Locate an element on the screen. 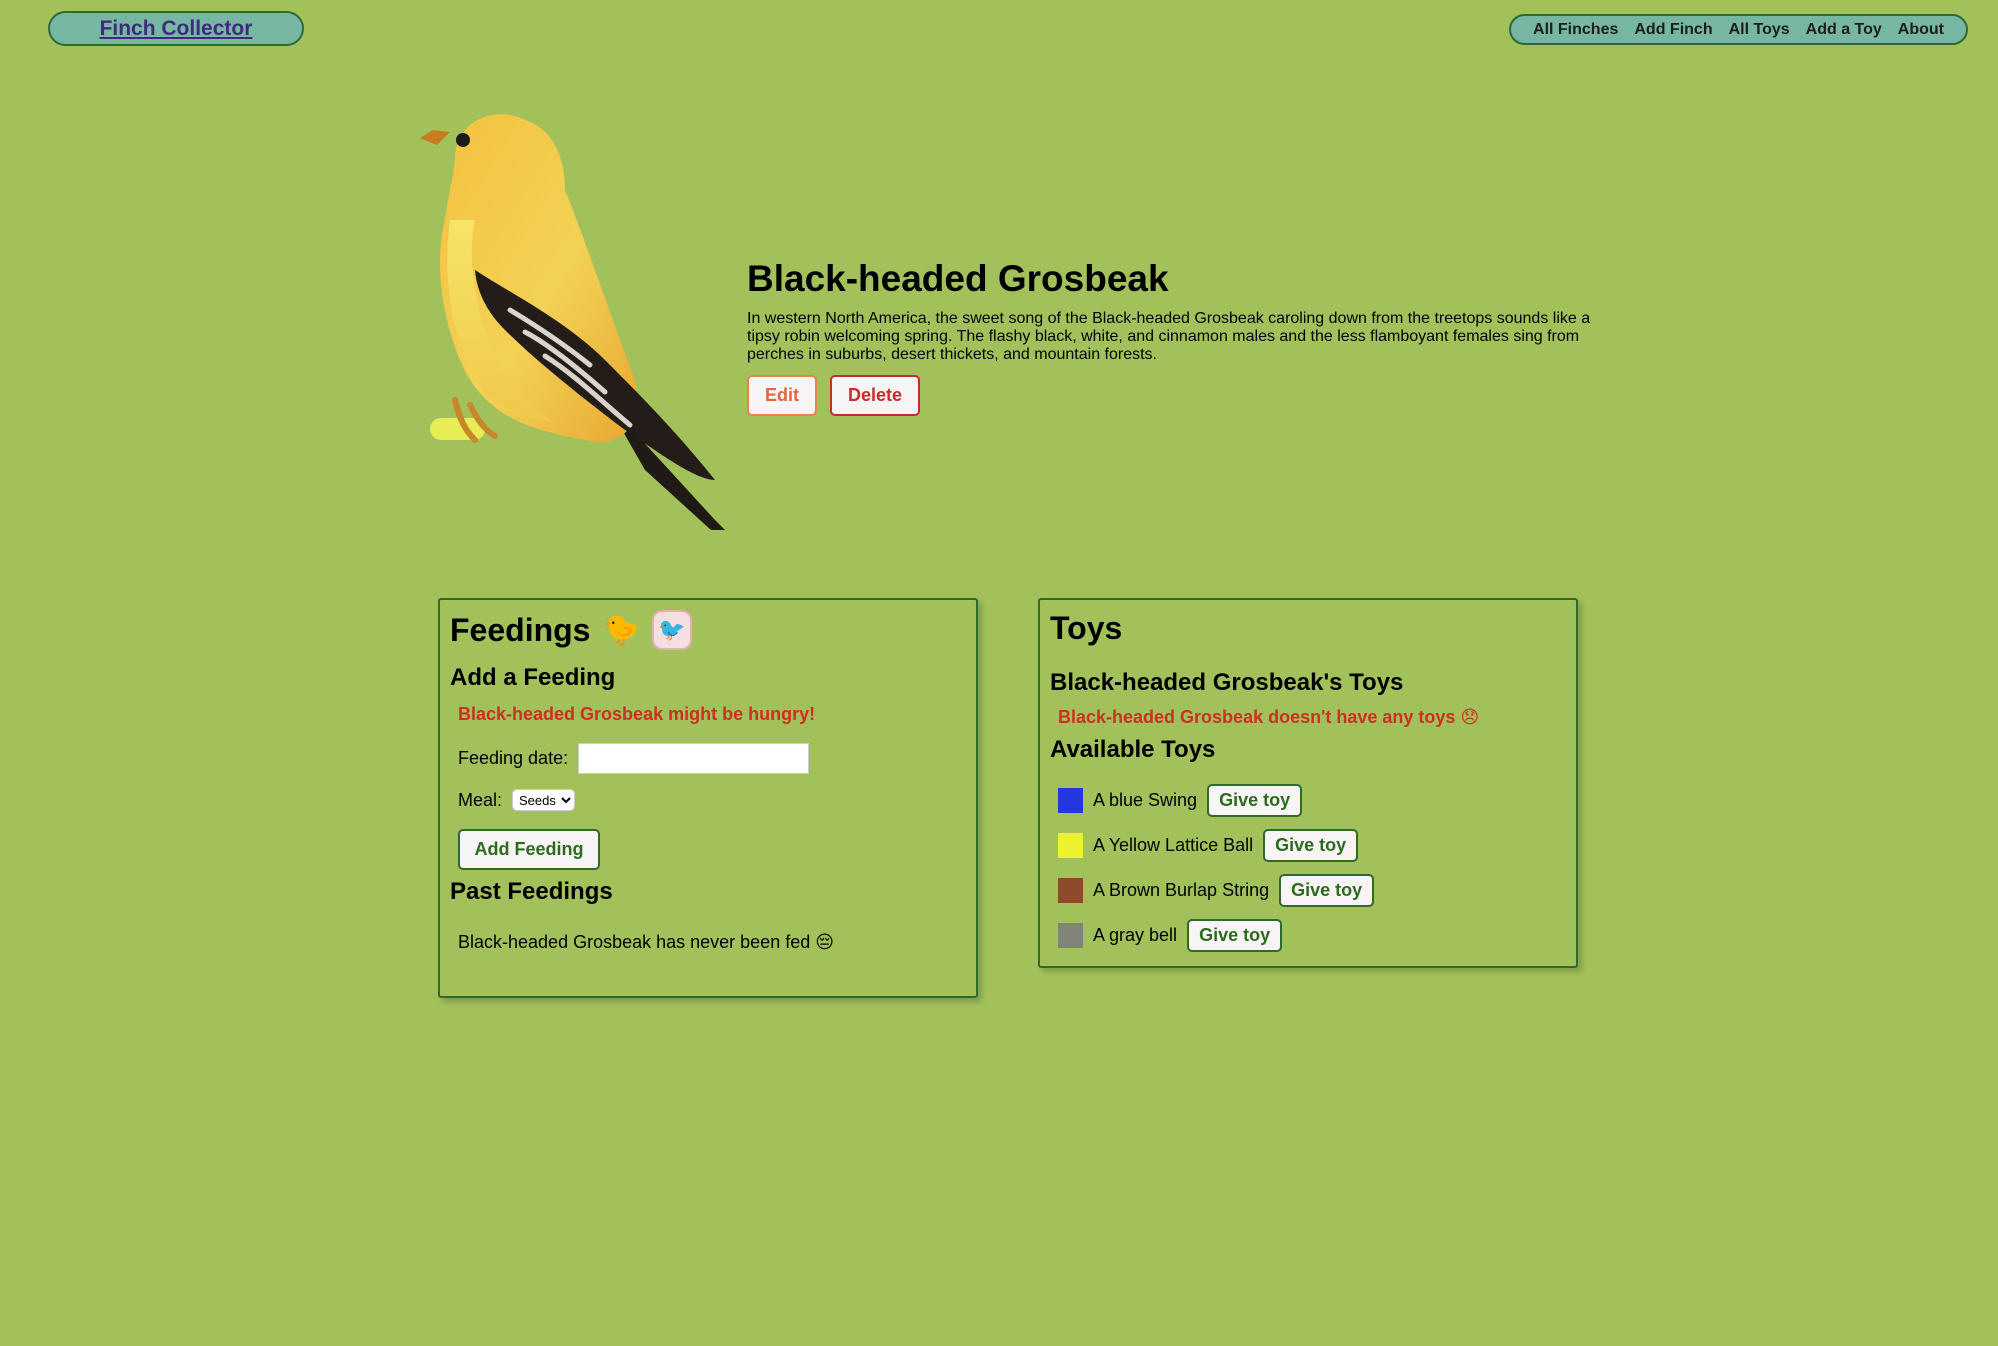 The image size is (1998, 1346). nav-about: About is located at coordinates (1921, 30).